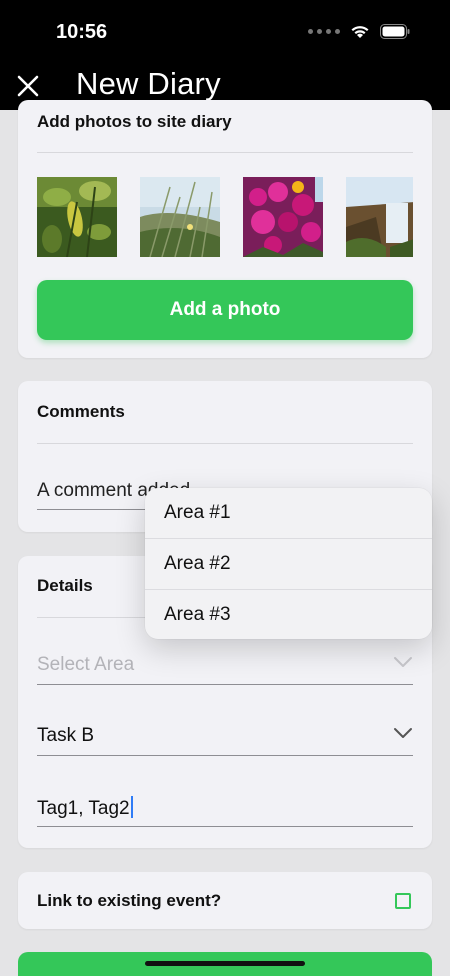 This screenshot has height=976, width=450. What do you see at coordinates (225, 736) in the screenshot?
I see `task-dropdown: Task B` at bounding box center [225, 736].